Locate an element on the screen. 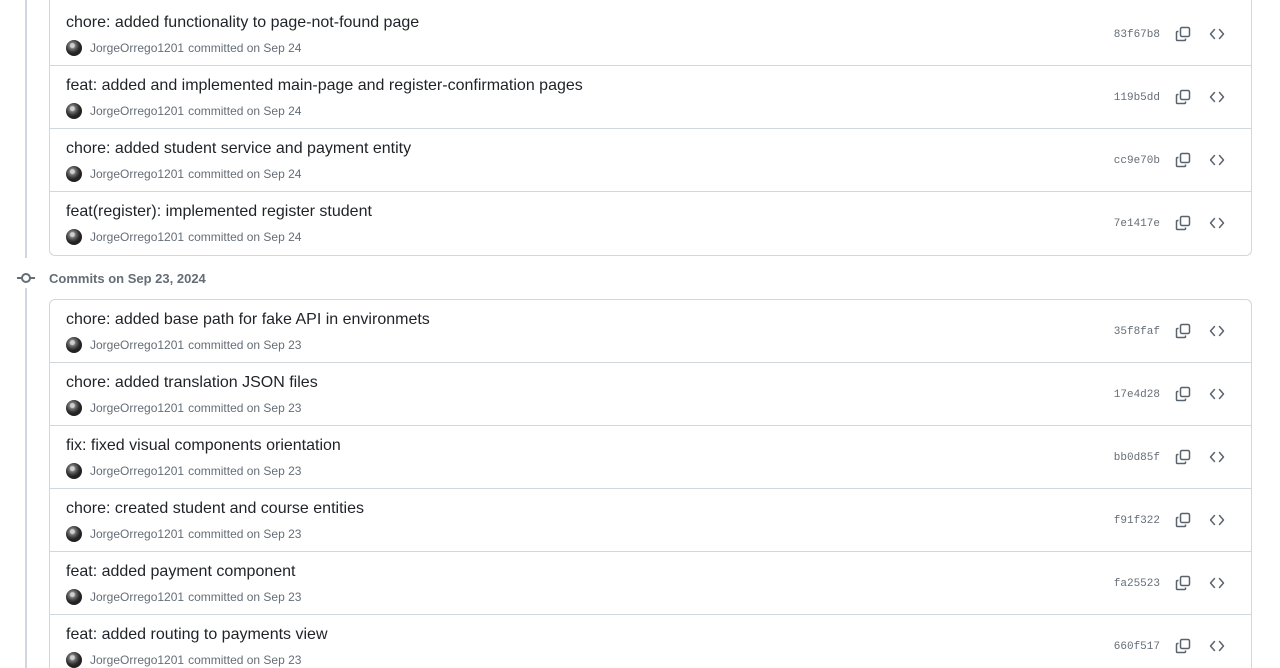 The width and height of the screenshot is (1280, 668). commit-sha-link: 7e1417e is located at coordinates (1137, 224).